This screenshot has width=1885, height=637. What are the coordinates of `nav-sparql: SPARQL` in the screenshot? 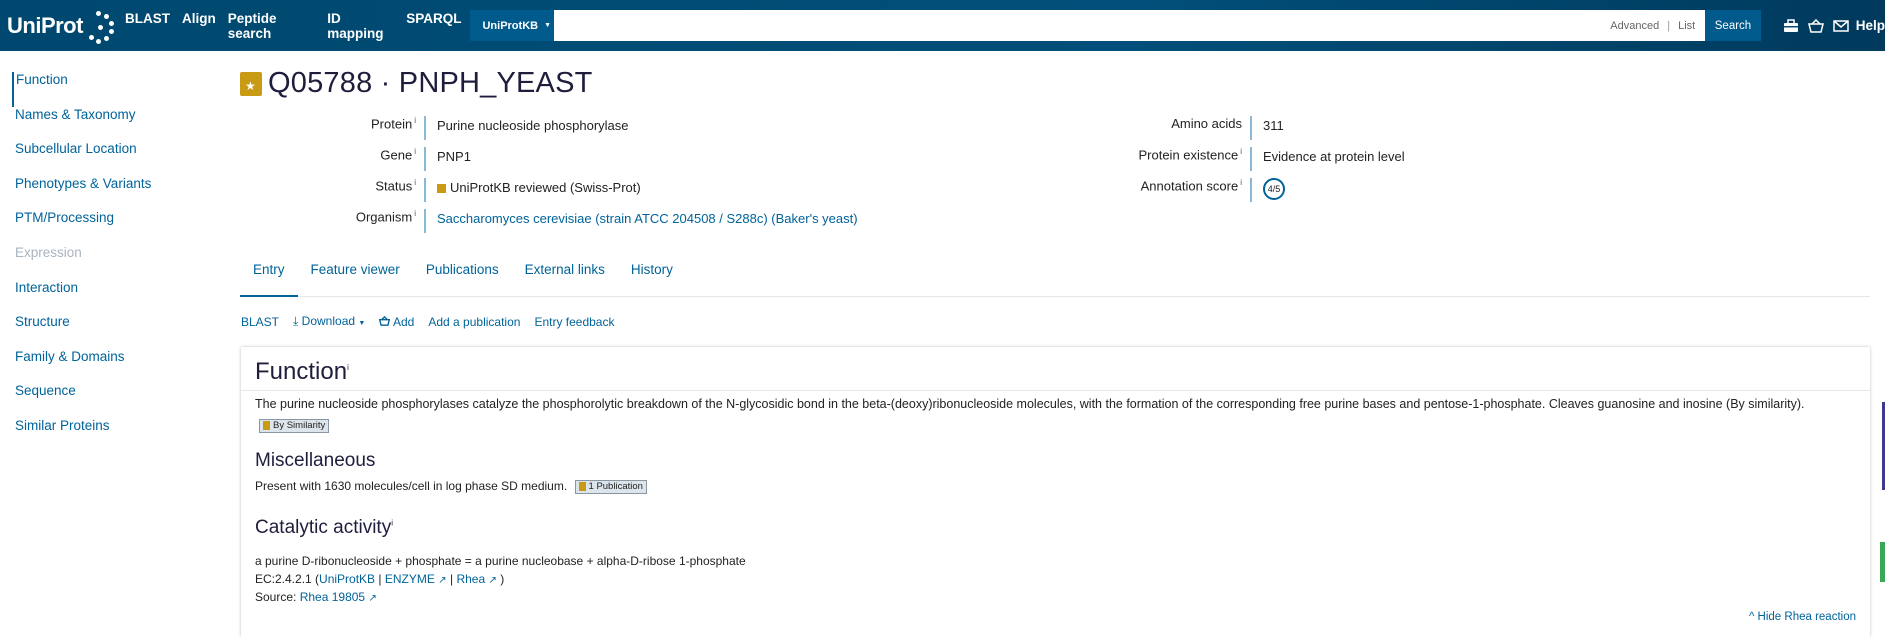 It's located at (433, 26).